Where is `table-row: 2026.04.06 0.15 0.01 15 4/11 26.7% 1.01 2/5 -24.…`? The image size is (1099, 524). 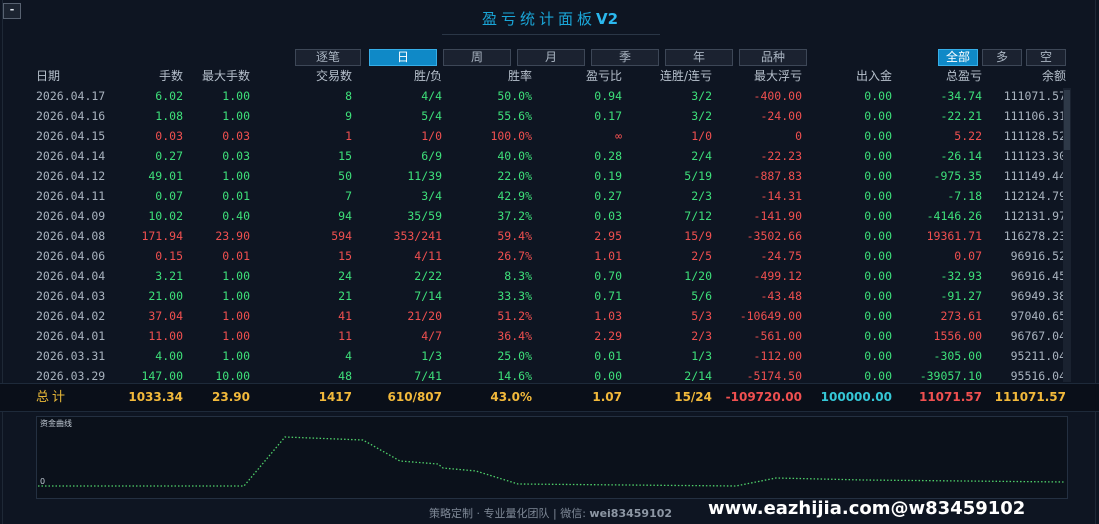
table-row: 2026.04.06 0.15 0.01 15 4/11 26.7% 1.01 2/5 -24.… is located at coordinates (549, 256).